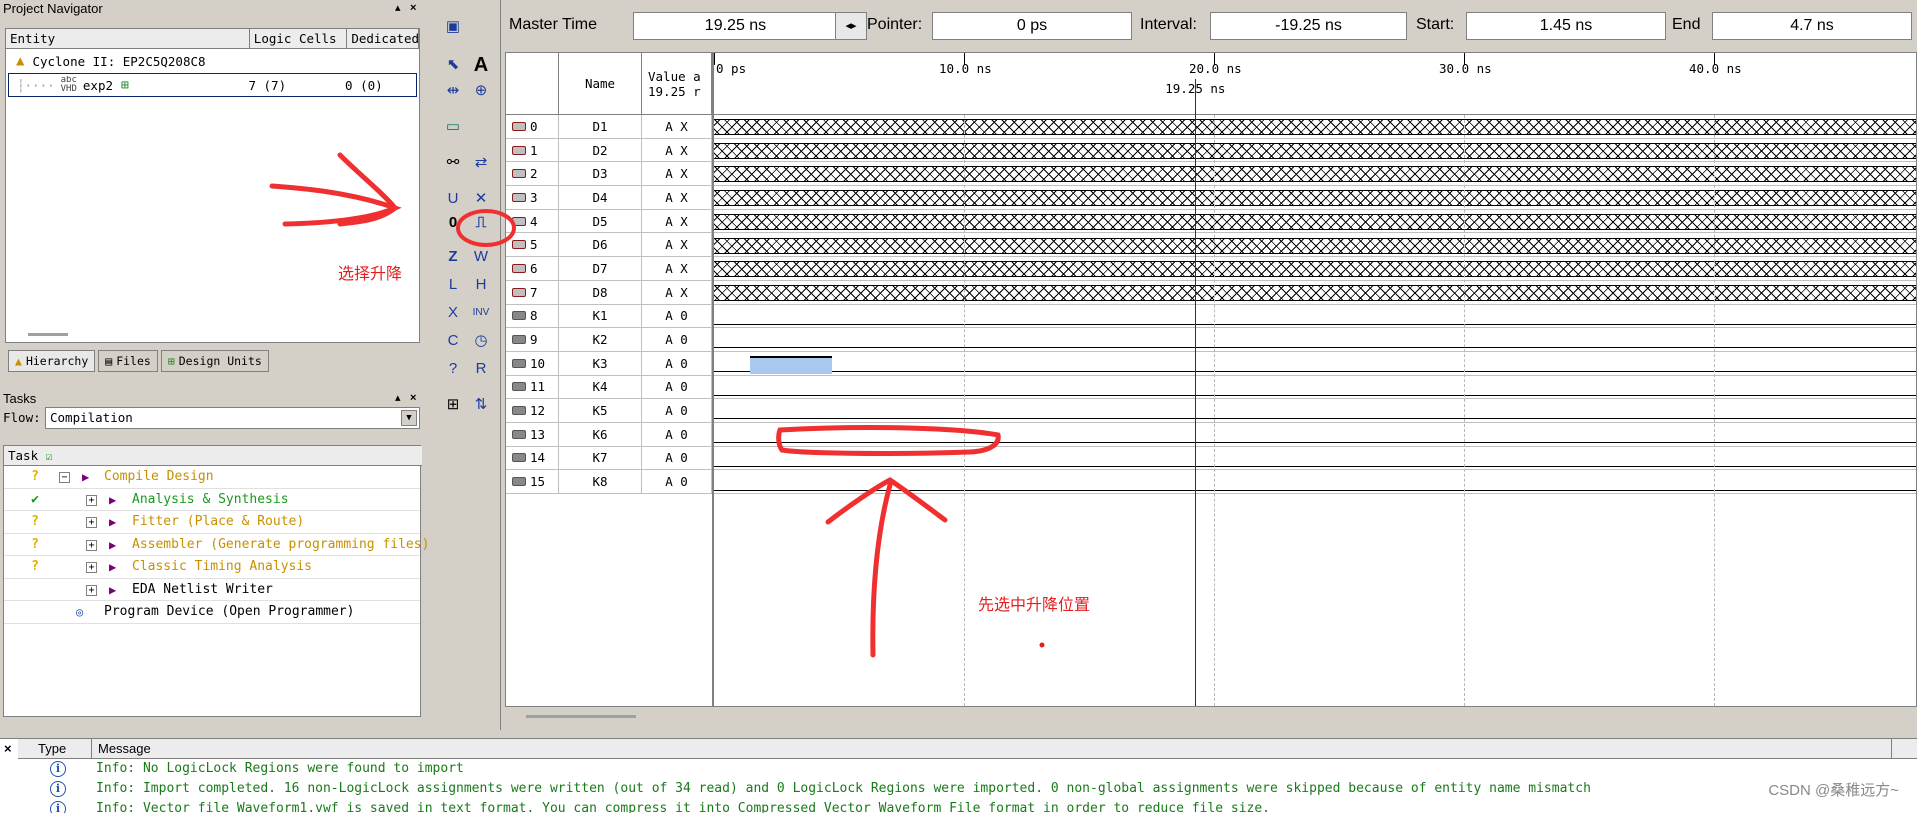 This screenshot has height=813, width=1917. I want to click on signal-row: 6 D7 A X, so click(609, 269).